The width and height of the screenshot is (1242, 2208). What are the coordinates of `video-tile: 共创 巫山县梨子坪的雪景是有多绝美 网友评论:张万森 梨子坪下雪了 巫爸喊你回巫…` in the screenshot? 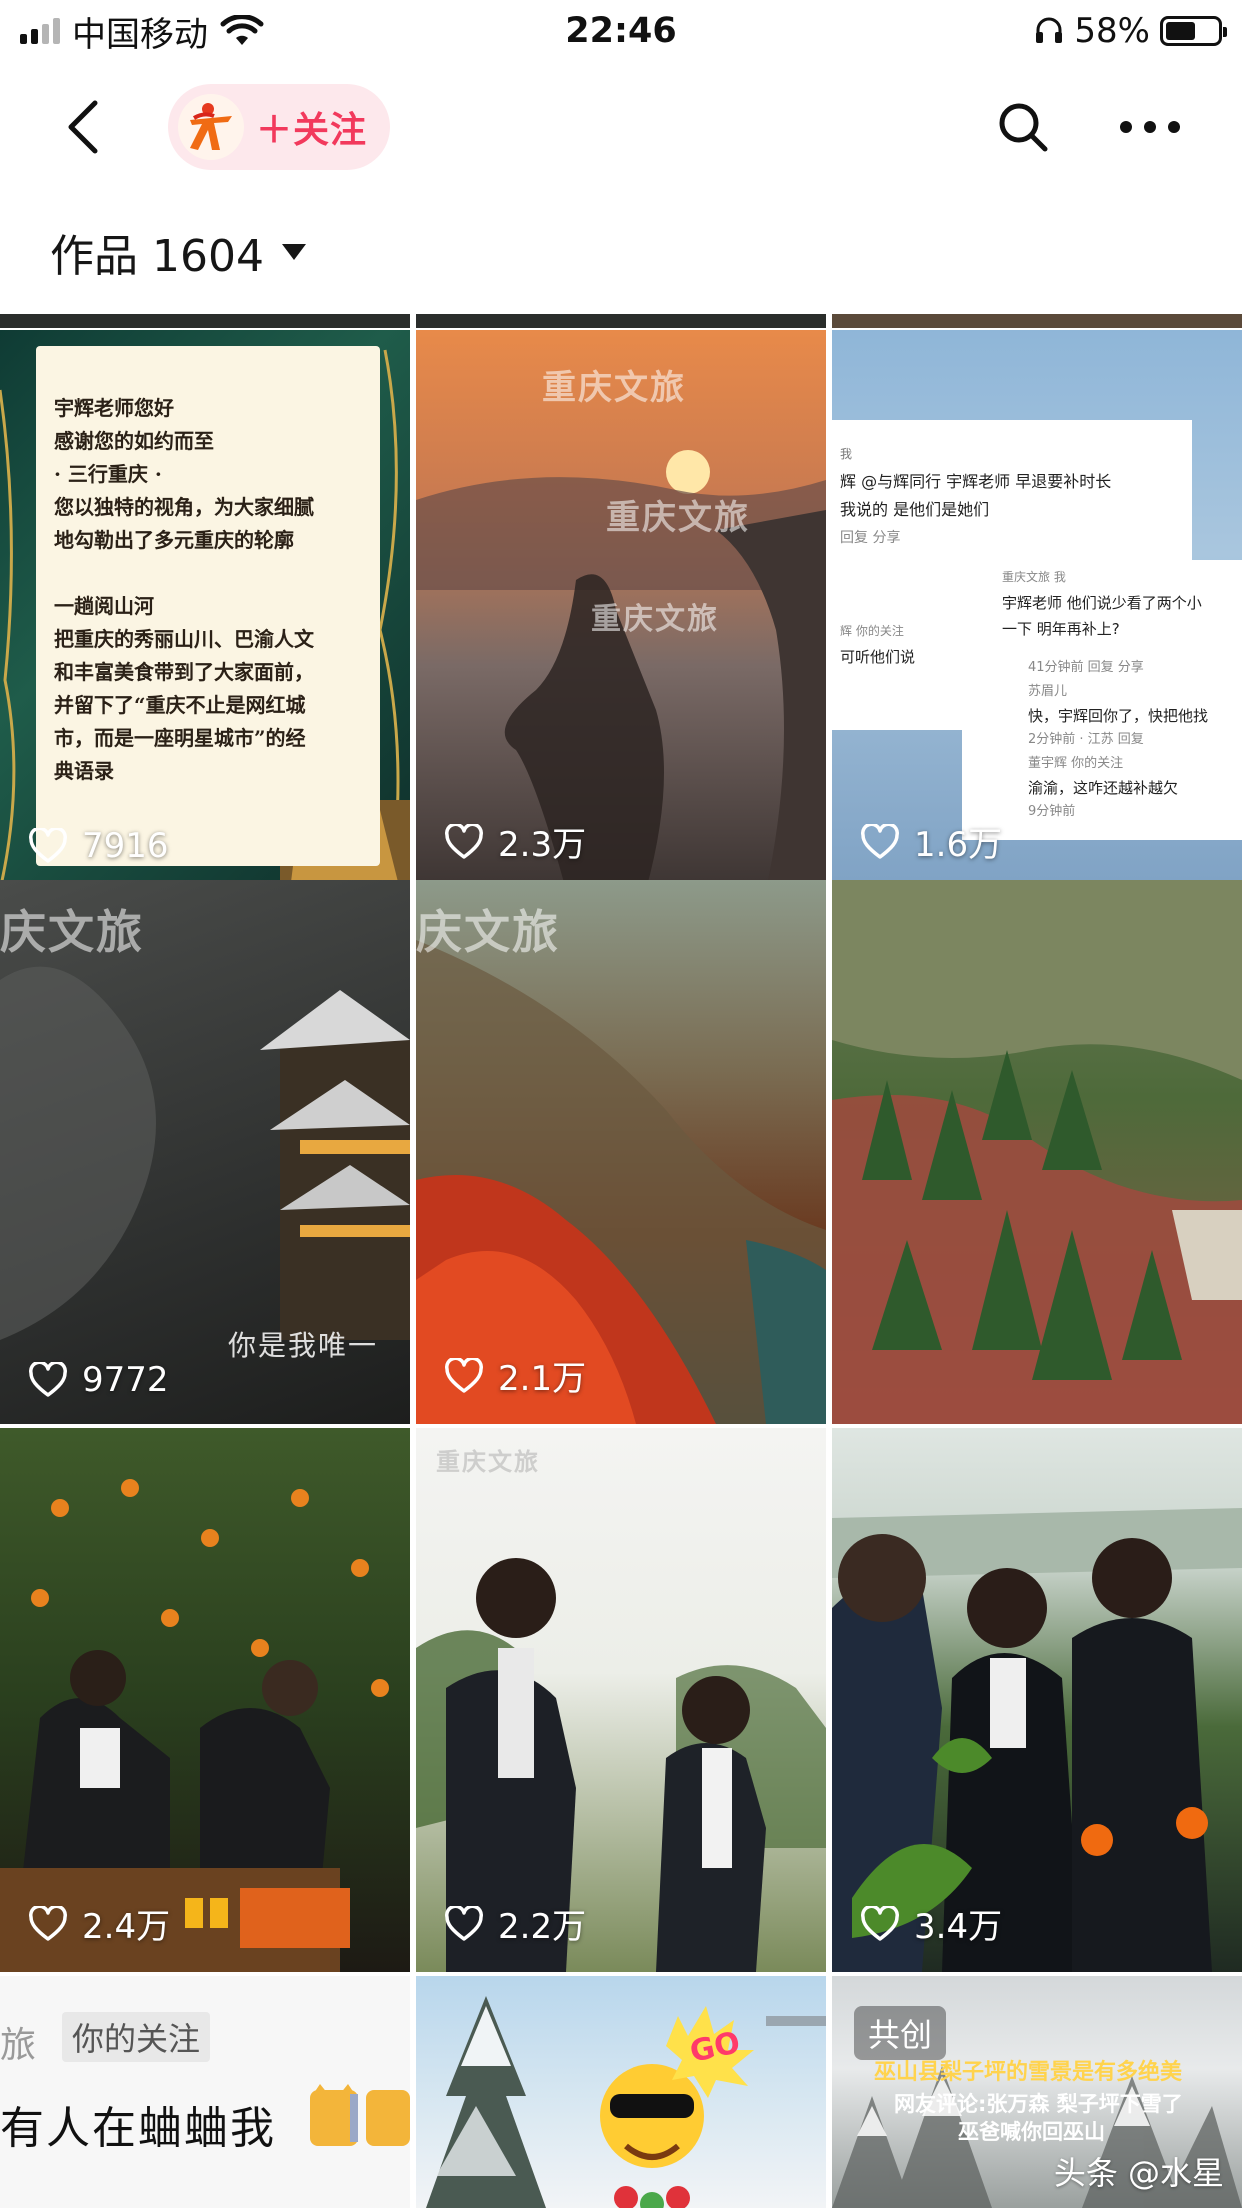 It's located at (1037, 2092).